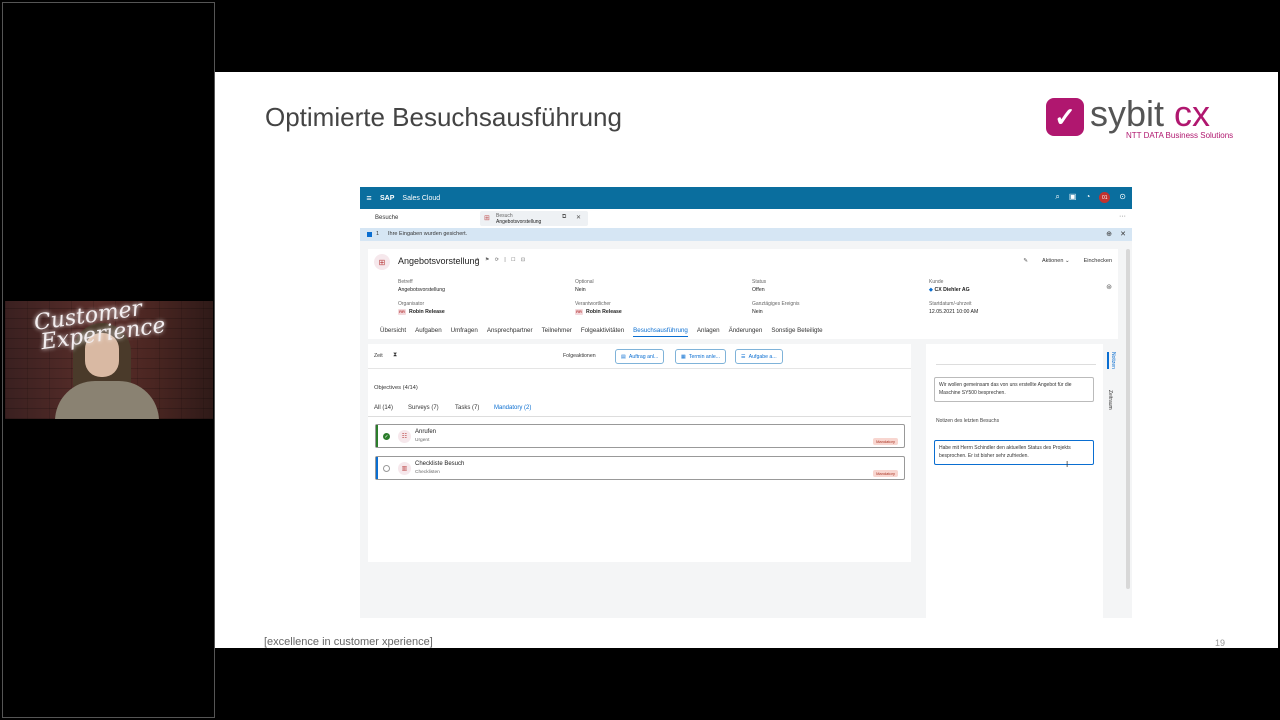  What do you see at coordinates (386, 436) in the screenshot?
I see `completed-check-icon: ✓` at bounding box center [386, 436].